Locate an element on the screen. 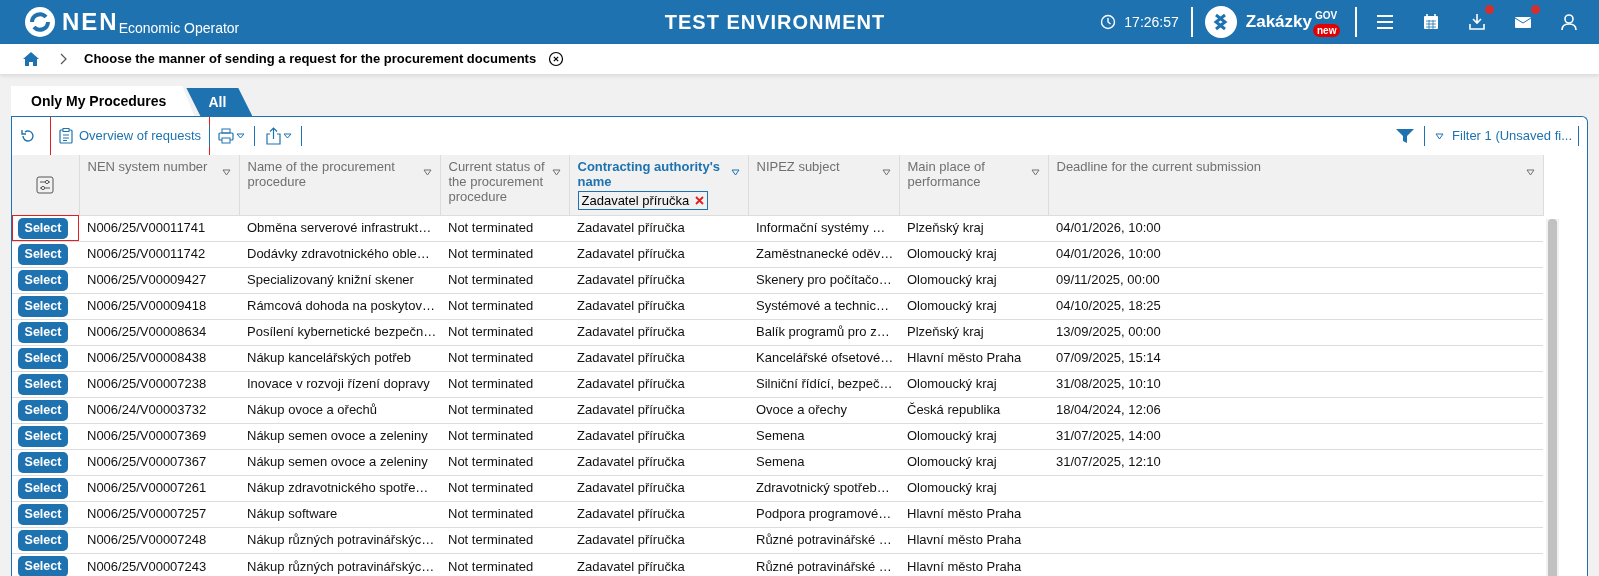 The width and height of the screenshot is (1599, 576). logo-icon is located at coordinates (40, 22).